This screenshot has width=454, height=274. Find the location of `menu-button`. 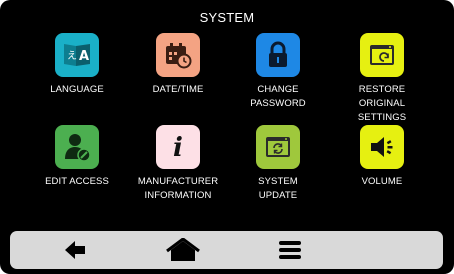

menu-button is located at coordinates (290, 250).